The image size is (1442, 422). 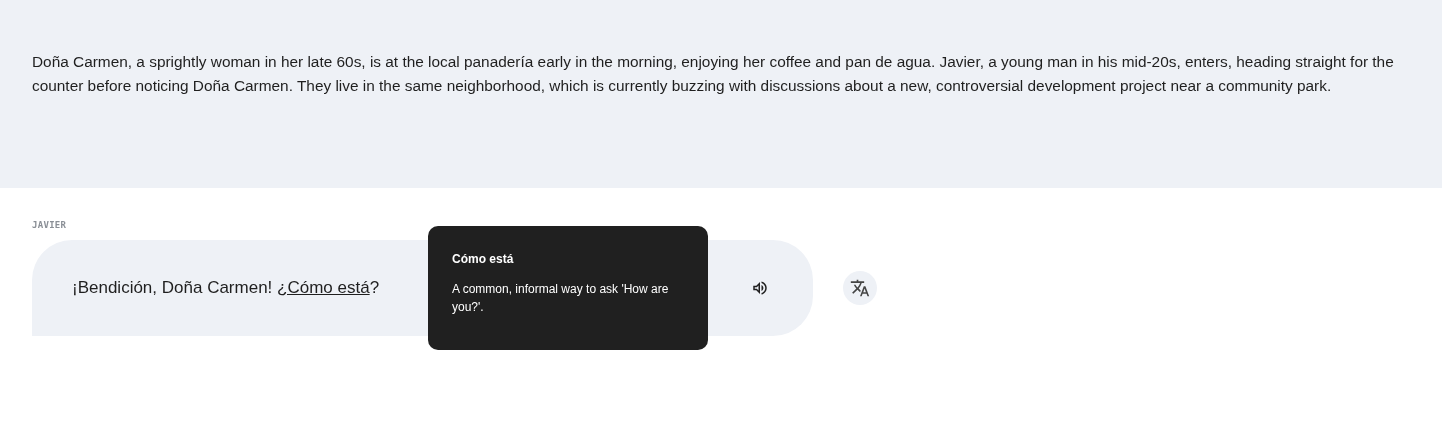 I want to click on scenario-text: Doña Carmen, a sprightly woman in her late 60s, is at the local panadería early in the morning, enjoying her coffee and pan de agua. Javier, a young man in his mid-20s, enters, heading straight for the counter before noticing Doña Carmen. They live in the same neighborhood, which is currently buzzing with discussions about a new, controversial development project near a community park., so click(x=713, y=74).